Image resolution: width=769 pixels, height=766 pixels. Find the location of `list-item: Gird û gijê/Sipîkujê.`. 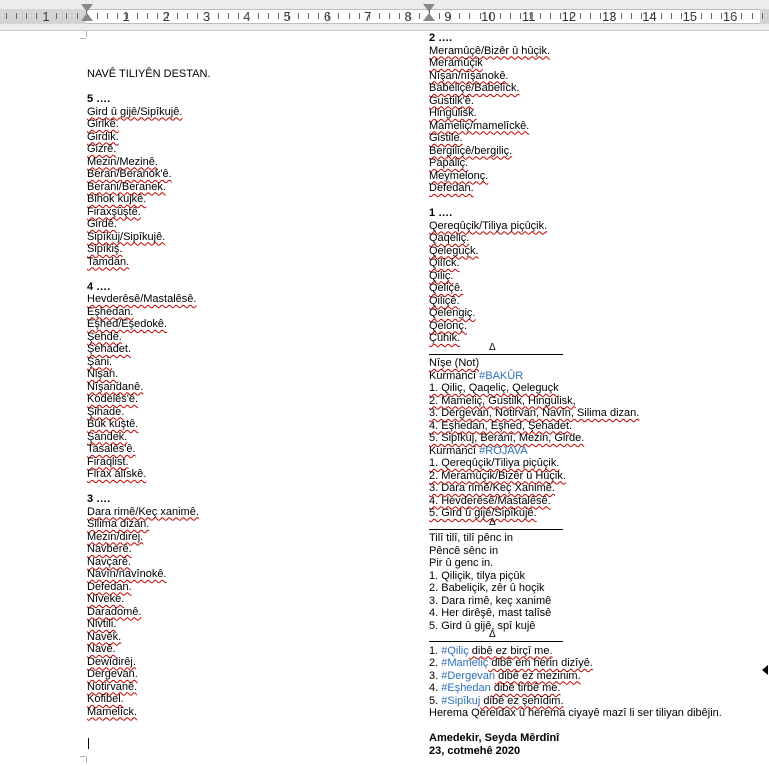

list-item: Gird û gijê/Sipîkujê. is located at coordinates (135, 111).